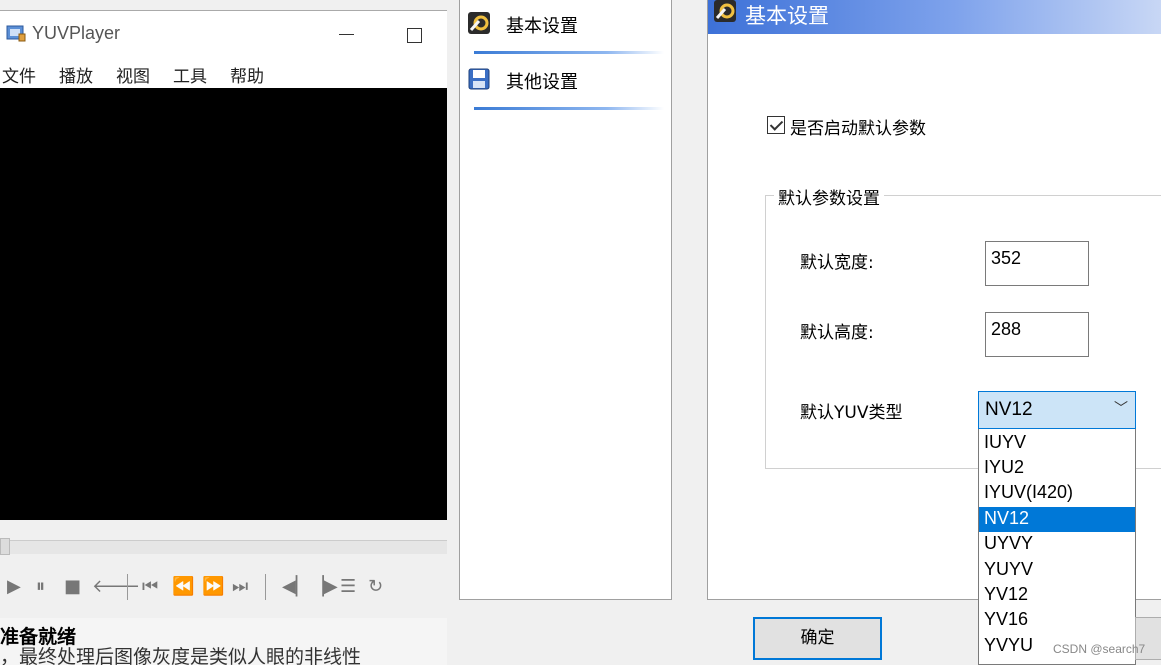 This screenshot has height=665, width=1161. What do you see at coordinates (348, 587) in the screenshot?
I see `frame-list-icon: ☰` at bounding box center [348, 587].